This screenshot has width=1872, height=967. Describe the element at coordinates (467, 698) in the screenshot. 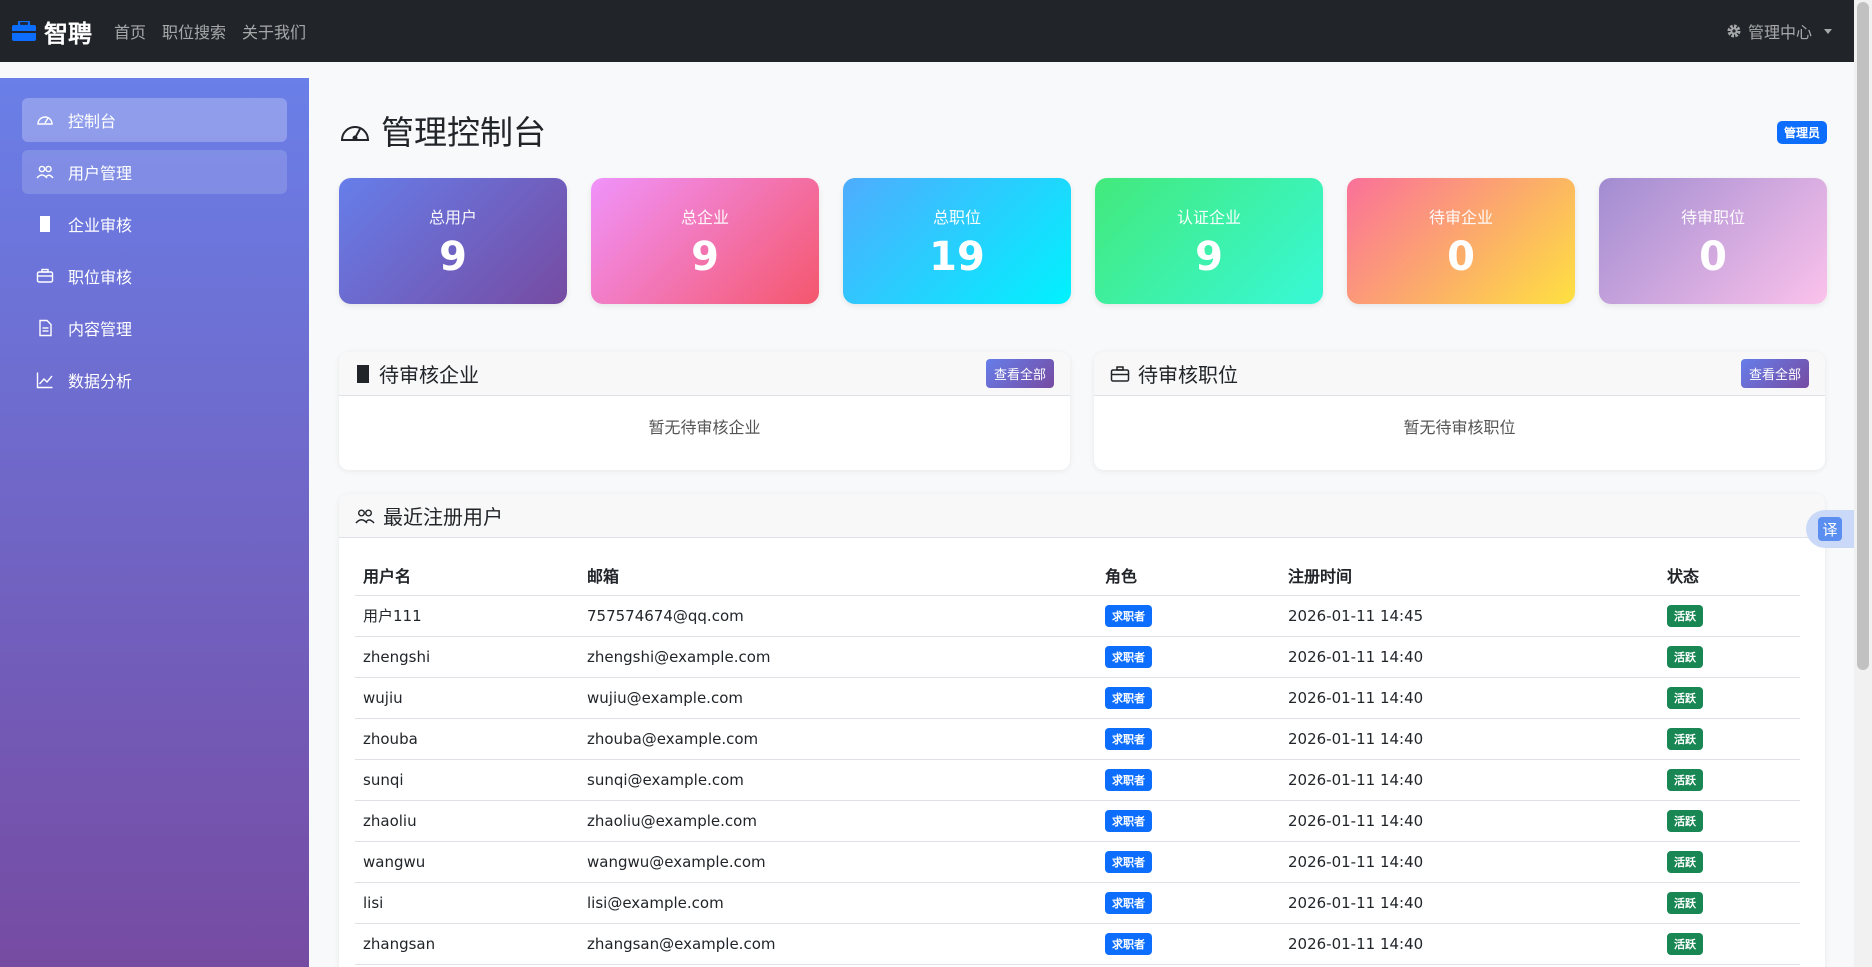

I see `cell-username: wujiu` at that location.